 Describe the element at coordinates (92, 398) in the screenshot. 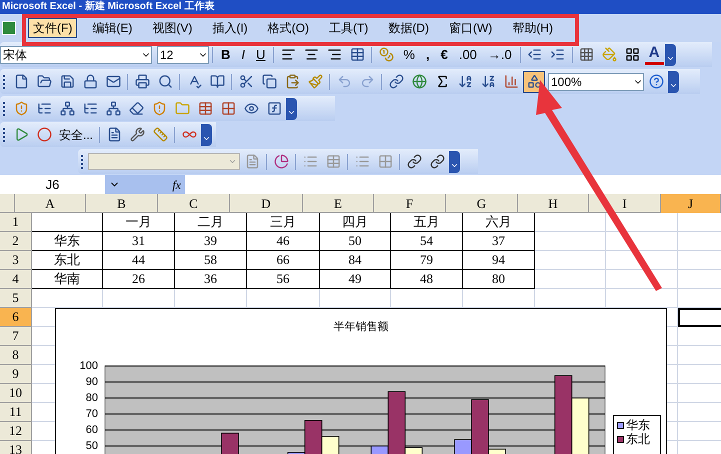

I see `y-axis-label: 80` at that location.